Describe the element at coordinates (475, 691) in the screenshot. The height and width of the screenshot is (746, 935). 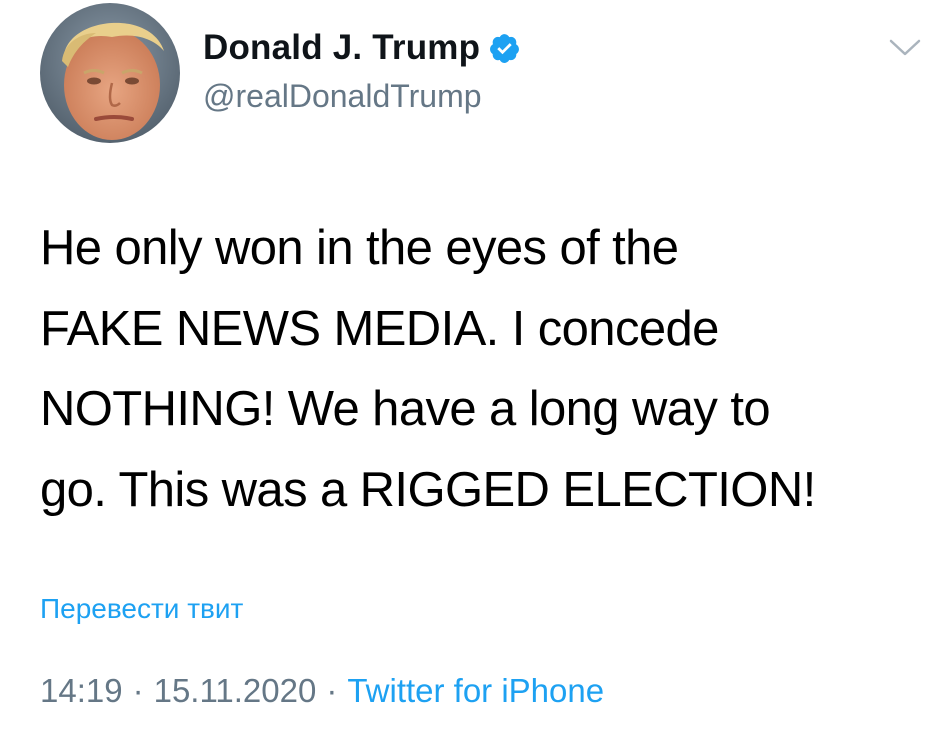
I see `tweet-source-link: Twitter for iPhone` at that location.